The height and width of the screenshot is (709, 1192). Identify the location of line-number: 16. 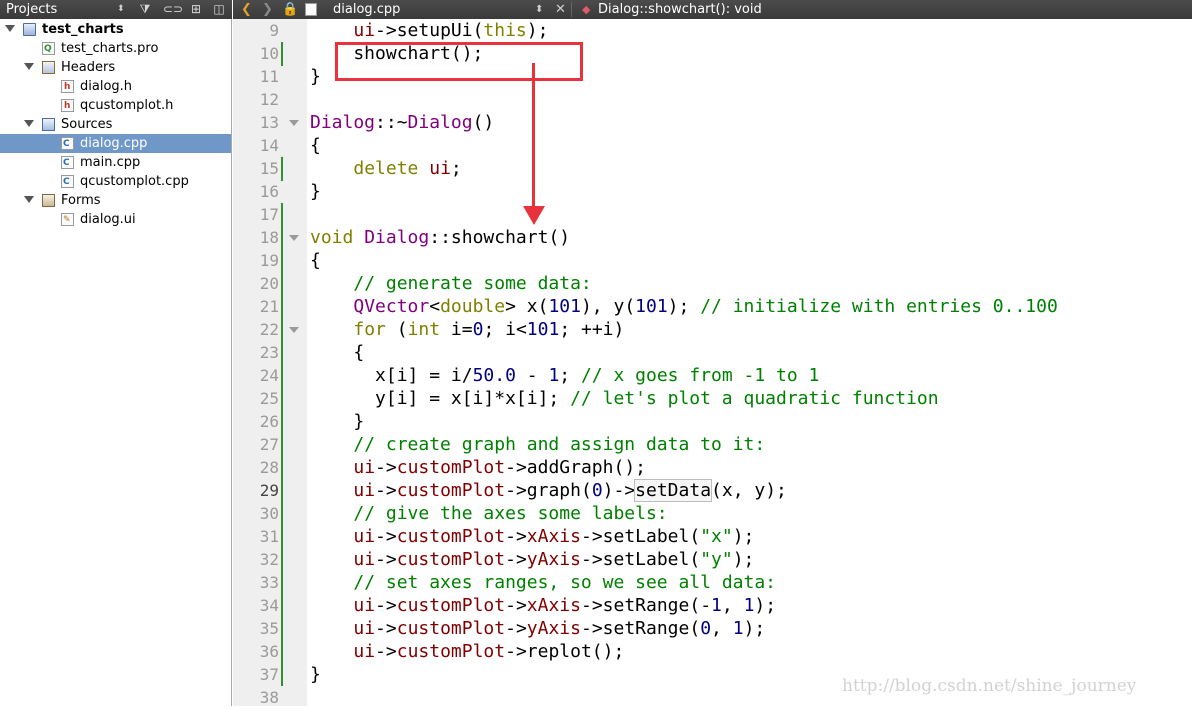
(269, 191).